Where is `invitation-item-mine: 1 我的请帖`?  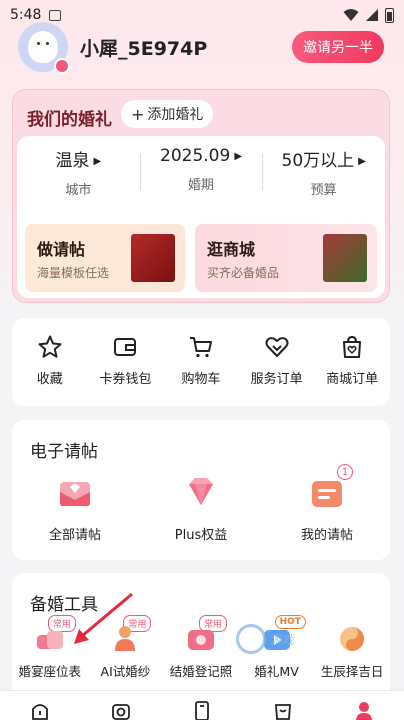 invitation-item-mine: 1 我的请帖 is located at coordinates (327, 503).